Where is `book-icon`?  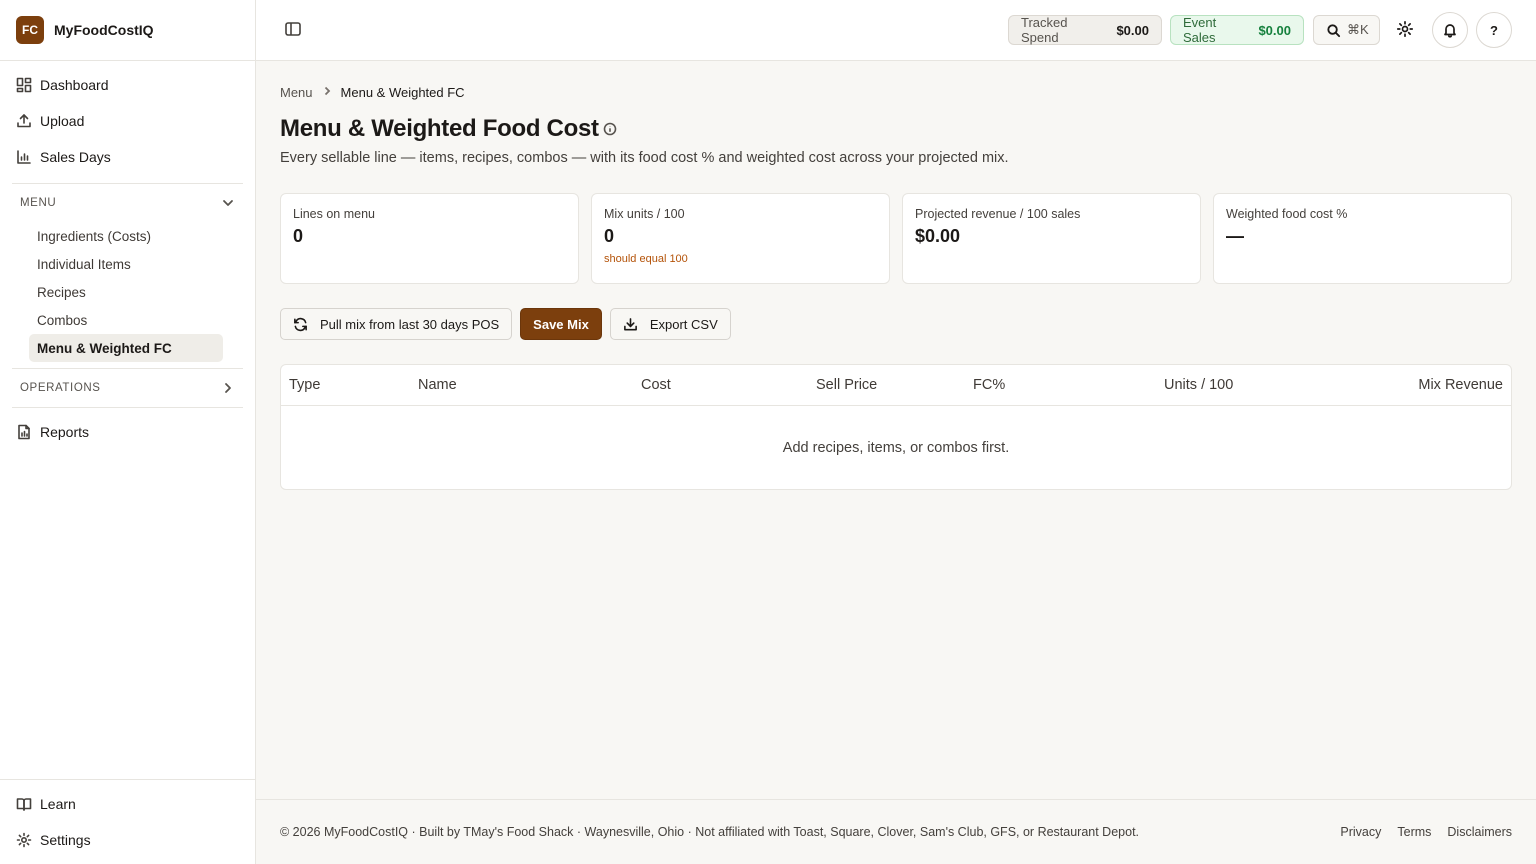 book-icon is located at coordinates (24, 804).